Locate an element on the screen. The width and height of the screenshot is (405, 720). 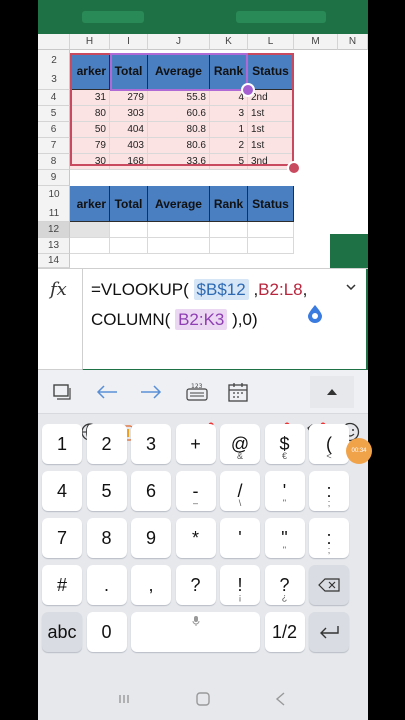
key: (< is located at coordinates (329, 444).